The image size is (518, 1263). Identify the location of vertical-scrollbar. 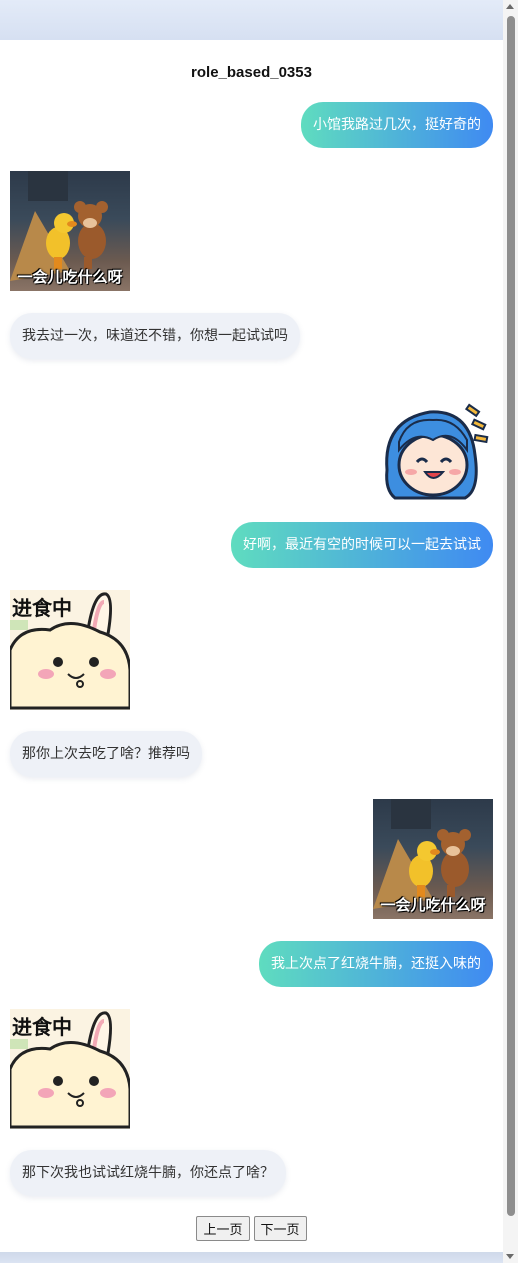
(510, 631).